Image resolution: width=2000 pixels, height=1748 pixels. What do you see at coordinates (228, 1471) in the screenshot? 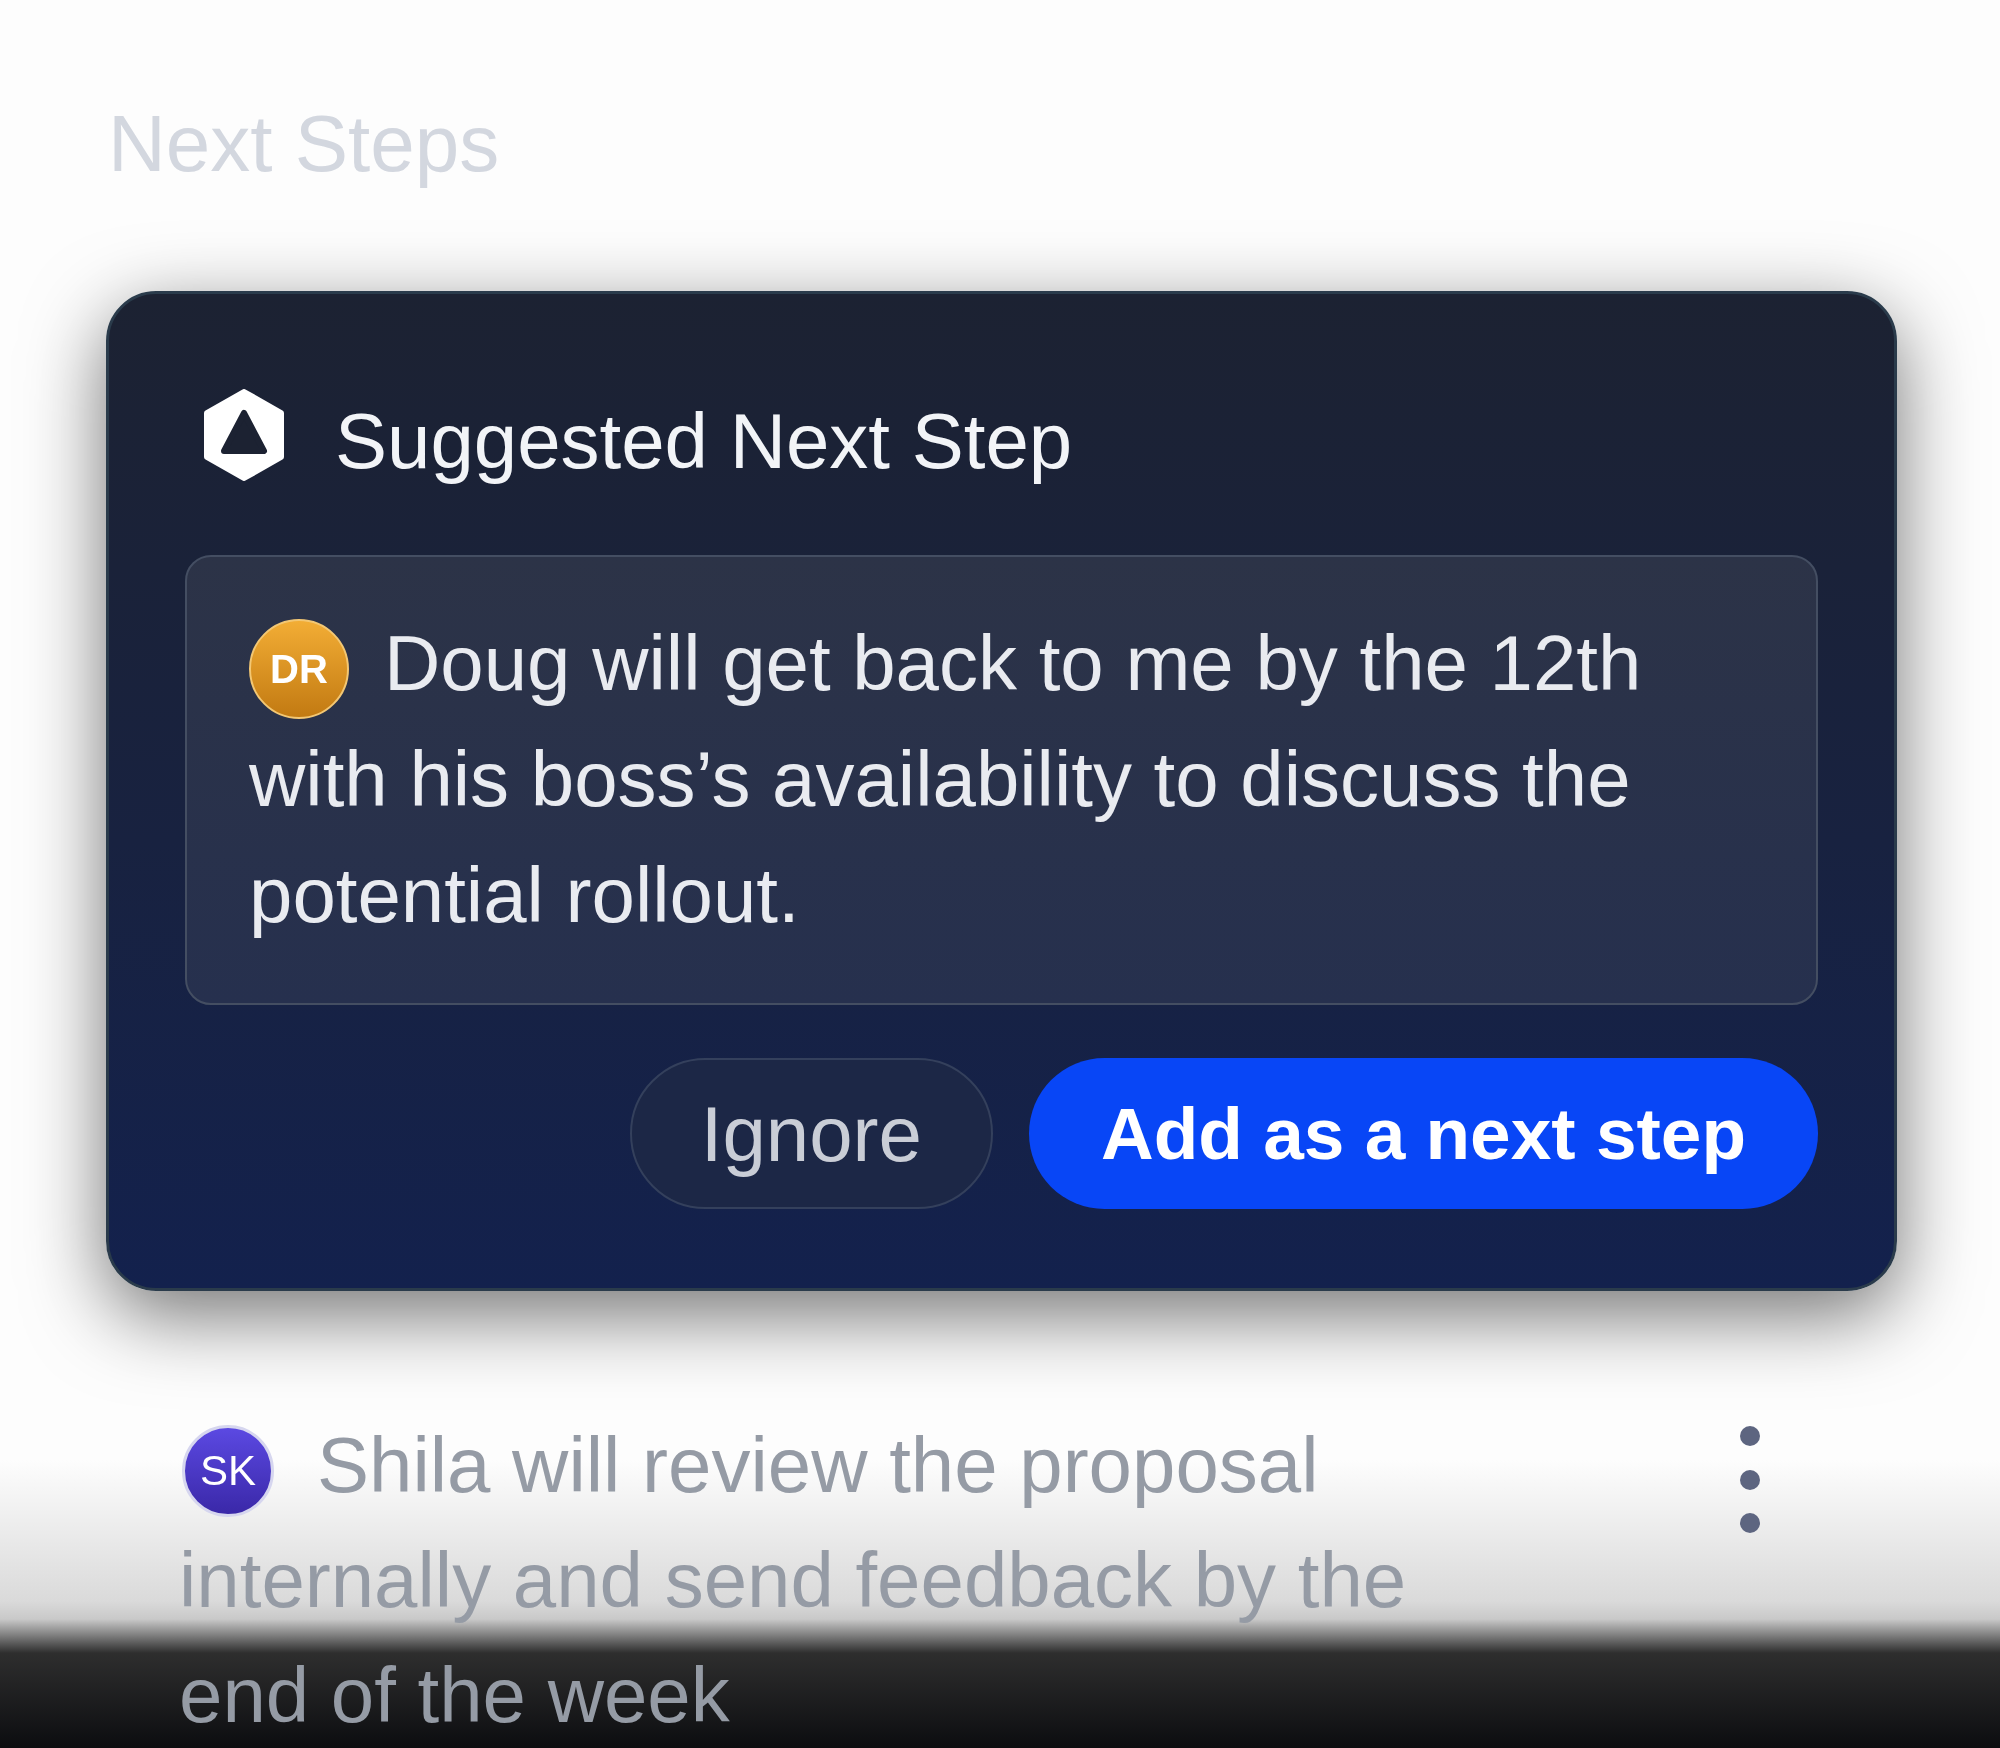
I see `avatar-icon: SK` at bounding box center [228, 1471].